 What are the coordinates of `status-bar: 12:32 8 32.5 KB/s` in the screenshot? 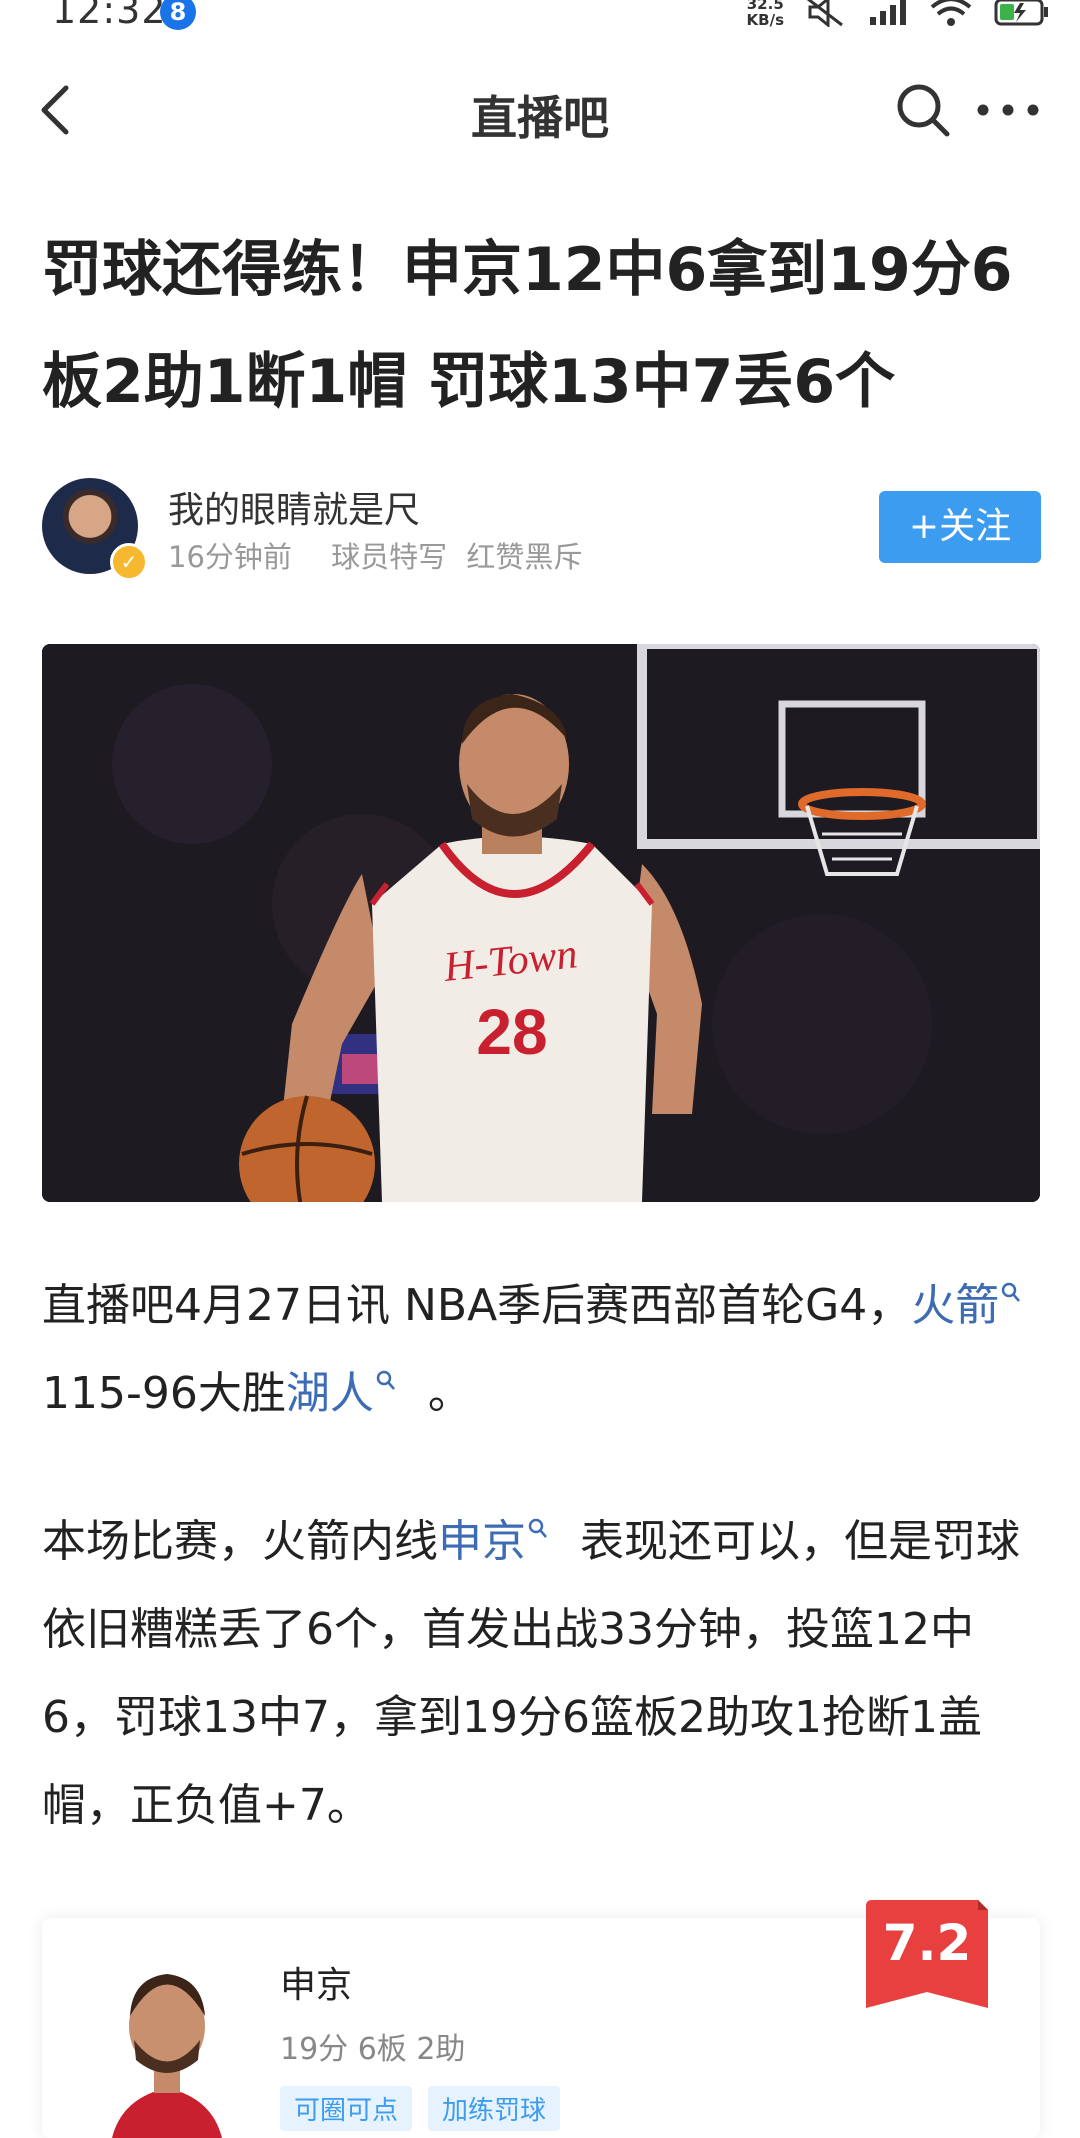 It's located at (540, 20).